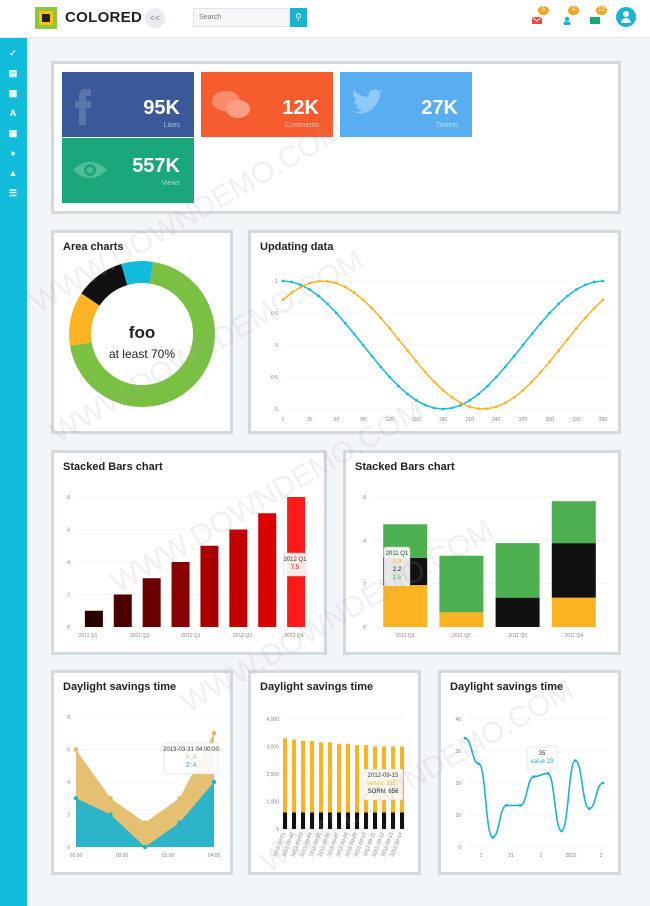  I want to click on tooltip-label: 2012-09-15, so click(383, 776).